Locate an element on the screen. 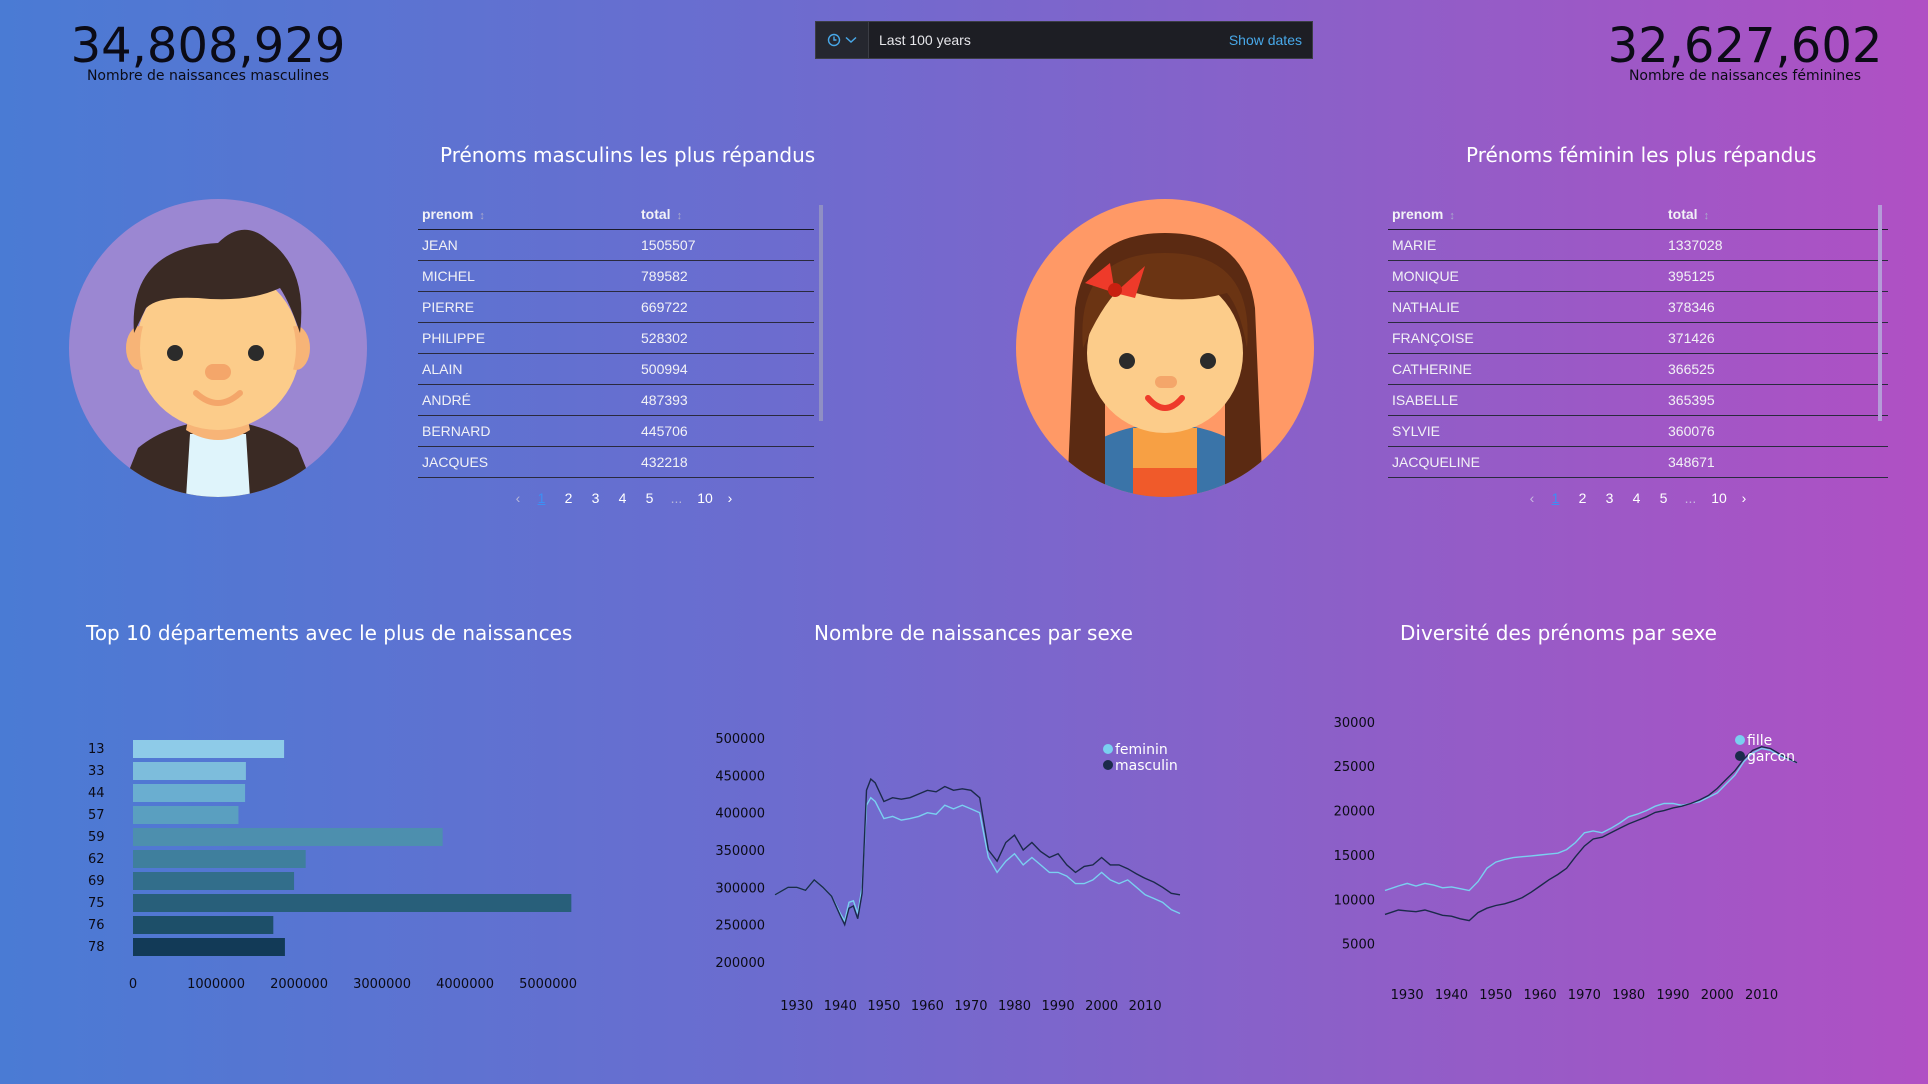 The width and height of the screenshot is (1928, 1084). table-cell: SYLVIE is located at coordinates (1416, 431).